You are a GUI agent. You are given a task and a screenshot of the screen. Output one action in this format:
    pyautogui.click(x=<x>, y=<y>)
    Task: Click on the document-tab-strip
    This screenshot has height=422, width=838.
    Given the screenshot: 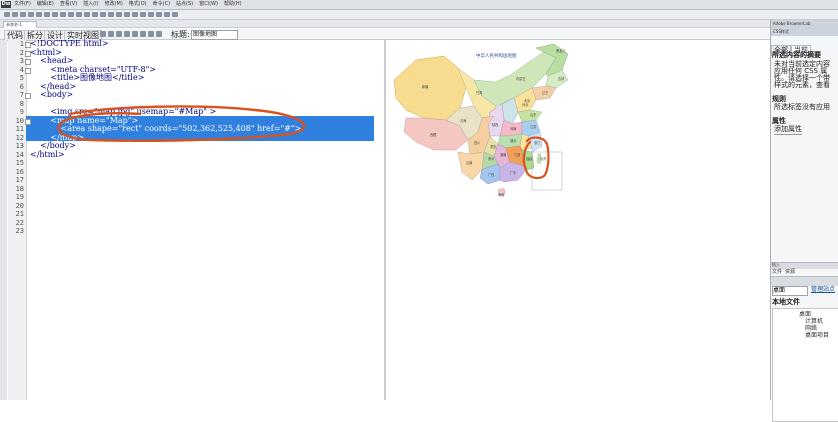 What is the action you would take?
    pyautogui.click(x=385, y=24)
    